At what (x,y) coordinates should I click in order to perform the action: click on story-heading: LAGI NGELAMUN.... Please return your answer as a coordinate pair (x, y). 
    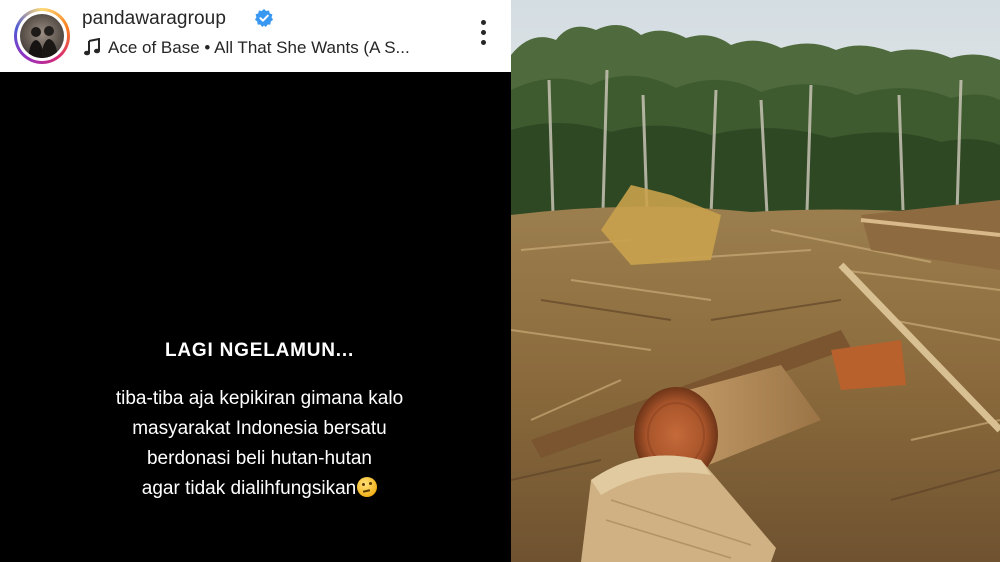
    Looking at the image, I should click on (259, 350).